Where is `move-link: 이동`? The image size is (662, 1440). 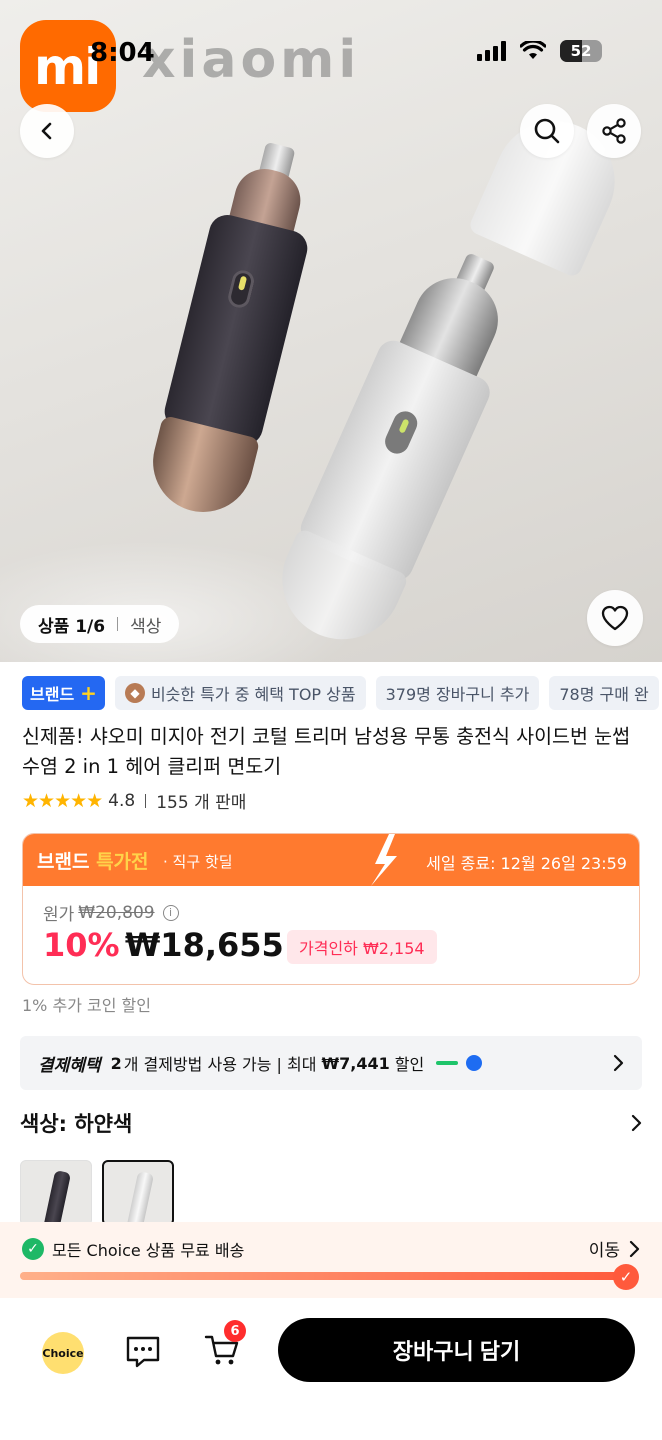
move-link: 이동 is located at coordinates (614, 1248).